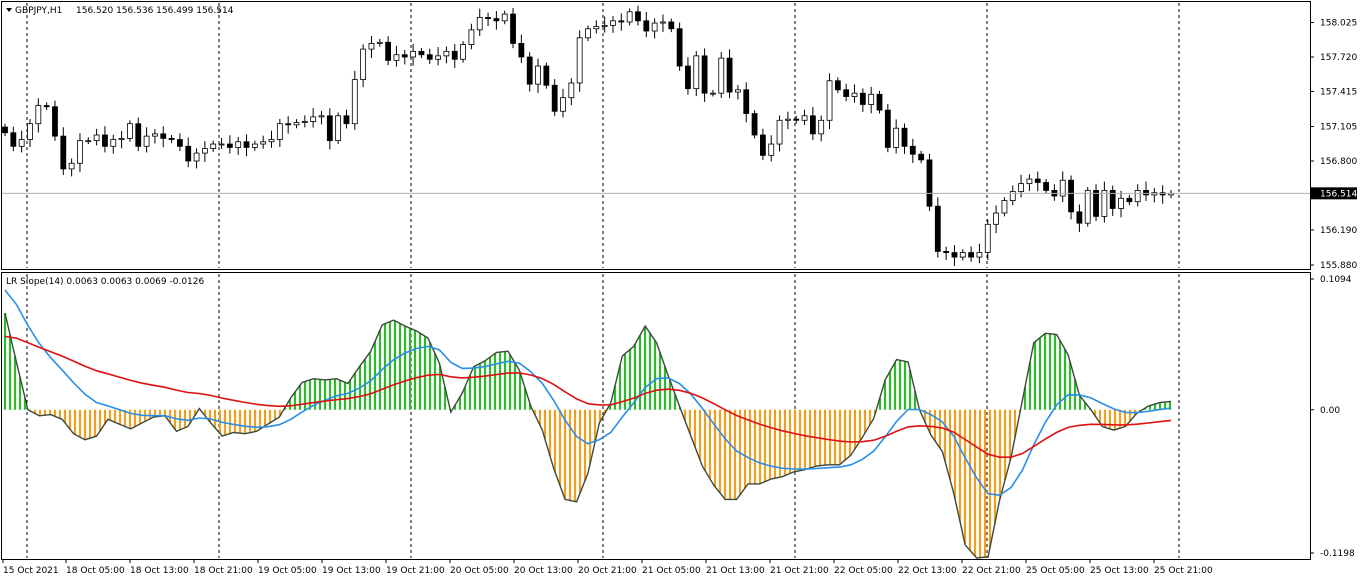 The height and width of the screenshot is (581, 1362). What do you see at coordinates (1119, 571) in the screenshot?
I see `x-tick-label: 25 Oct 13:00` at bounding box center [1119, 571].